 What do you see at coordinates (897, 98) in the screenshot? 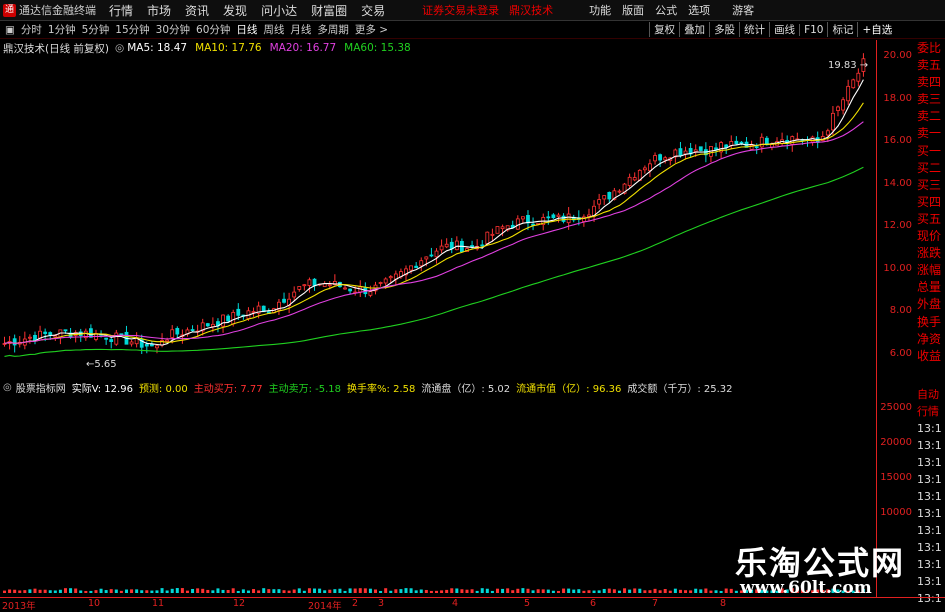
I see `price-tick: 18.00` at bounding box center [897, 98].